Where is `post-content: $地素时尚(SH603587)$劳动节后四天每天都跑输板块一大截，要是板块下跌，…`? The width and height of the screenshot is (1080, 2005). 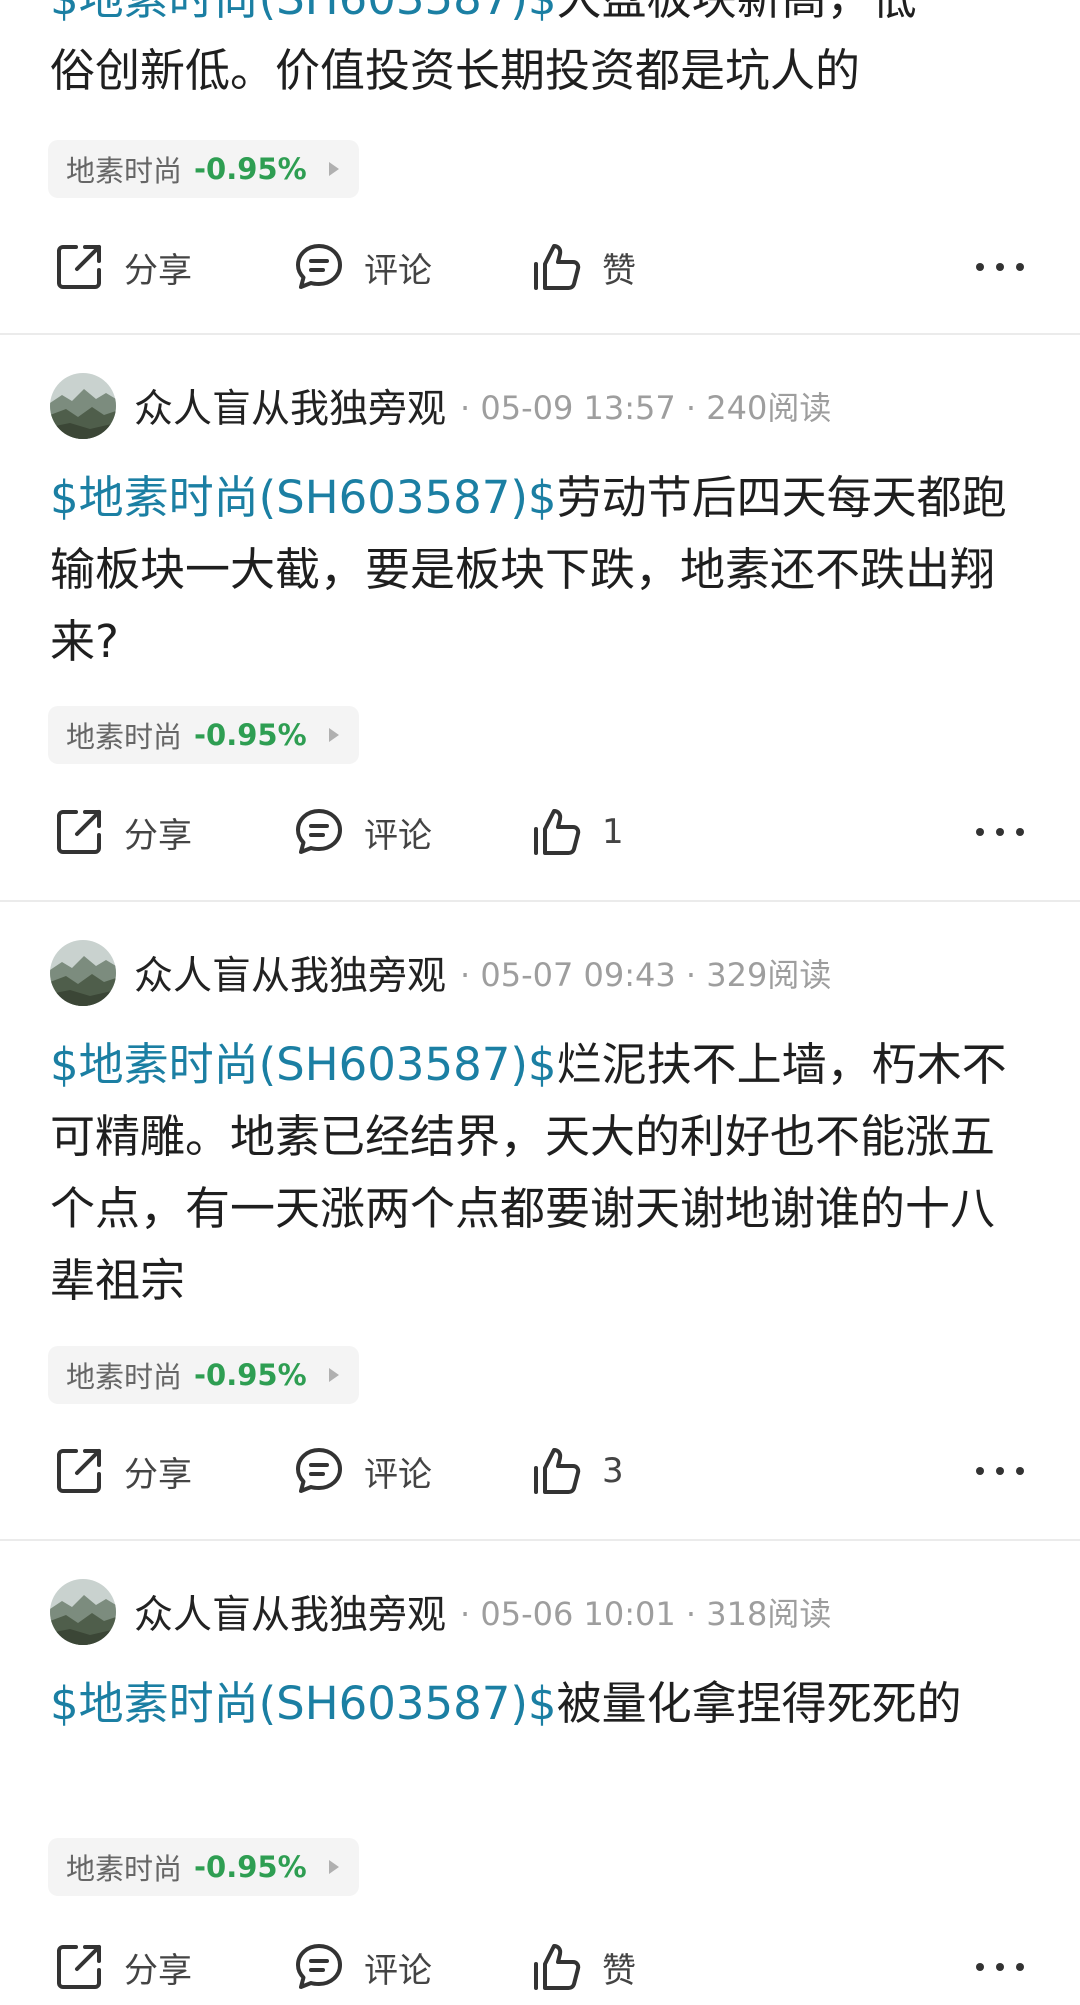 post-content: $地素时尚(SH603587)$劳动节后四天每天都跑输板块一大截，要是板块下跌，… is located at coordinates (540, 570).